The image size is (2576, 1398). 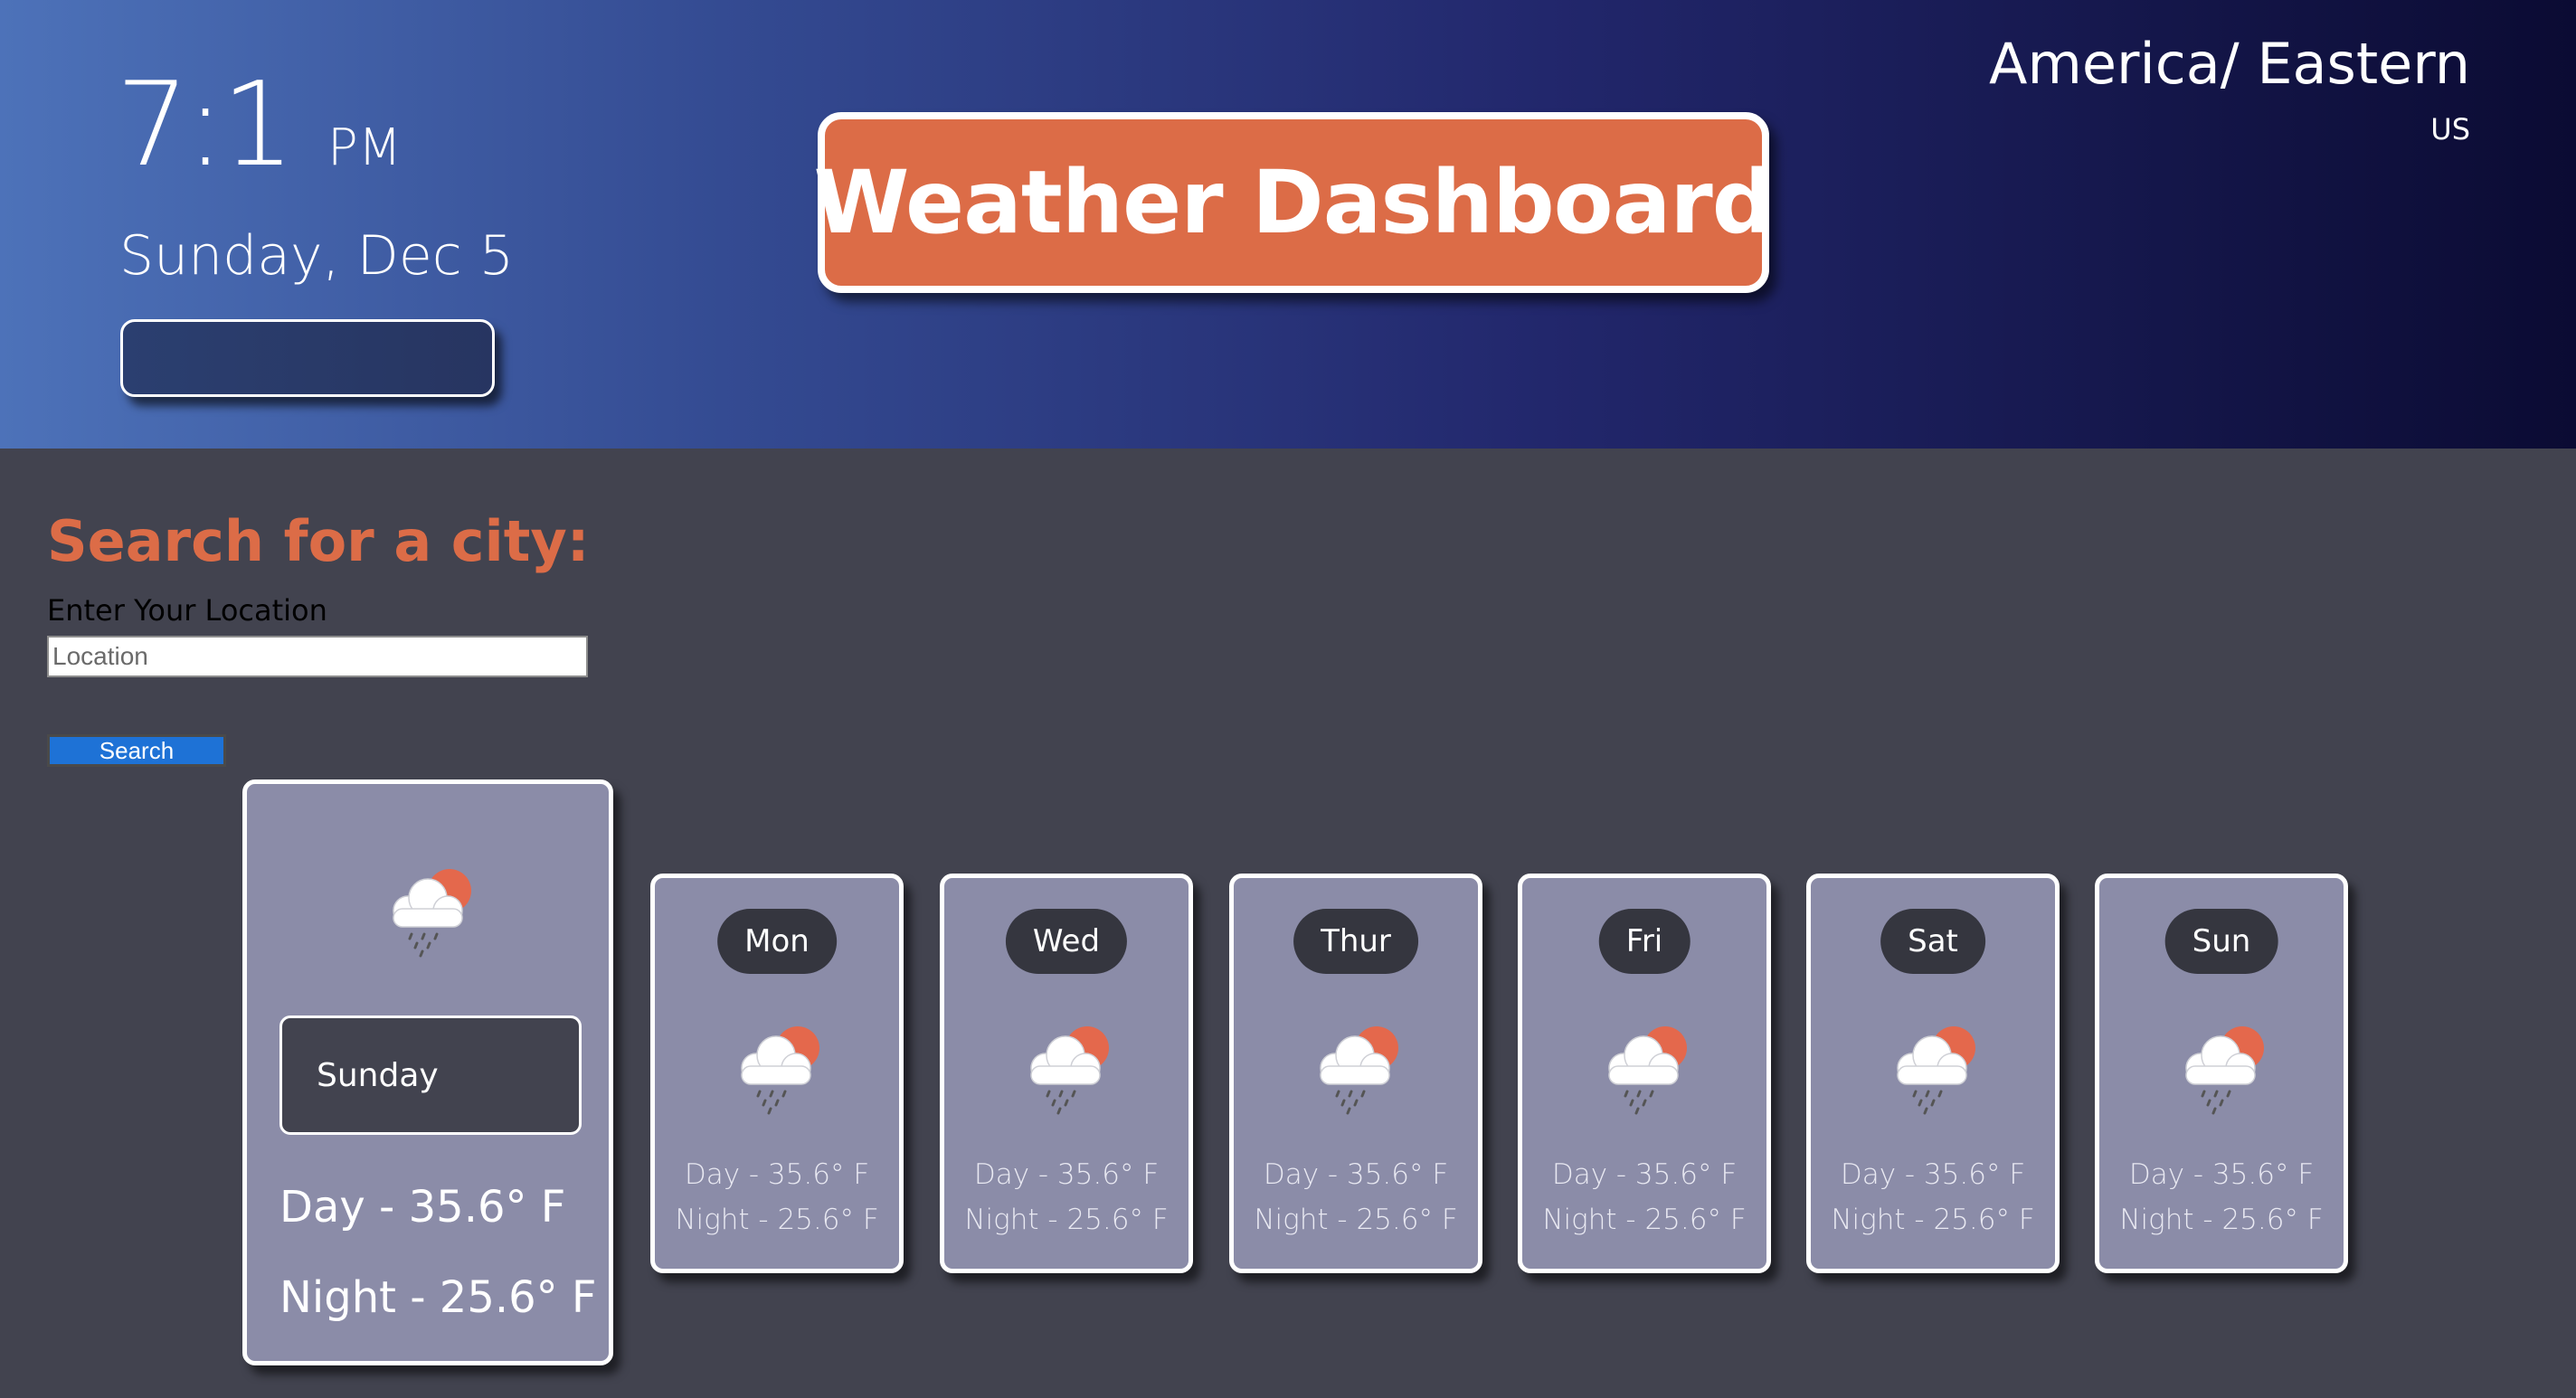 I want to click on page-title: Weather Dashboard, so click(x=1294, y=202).